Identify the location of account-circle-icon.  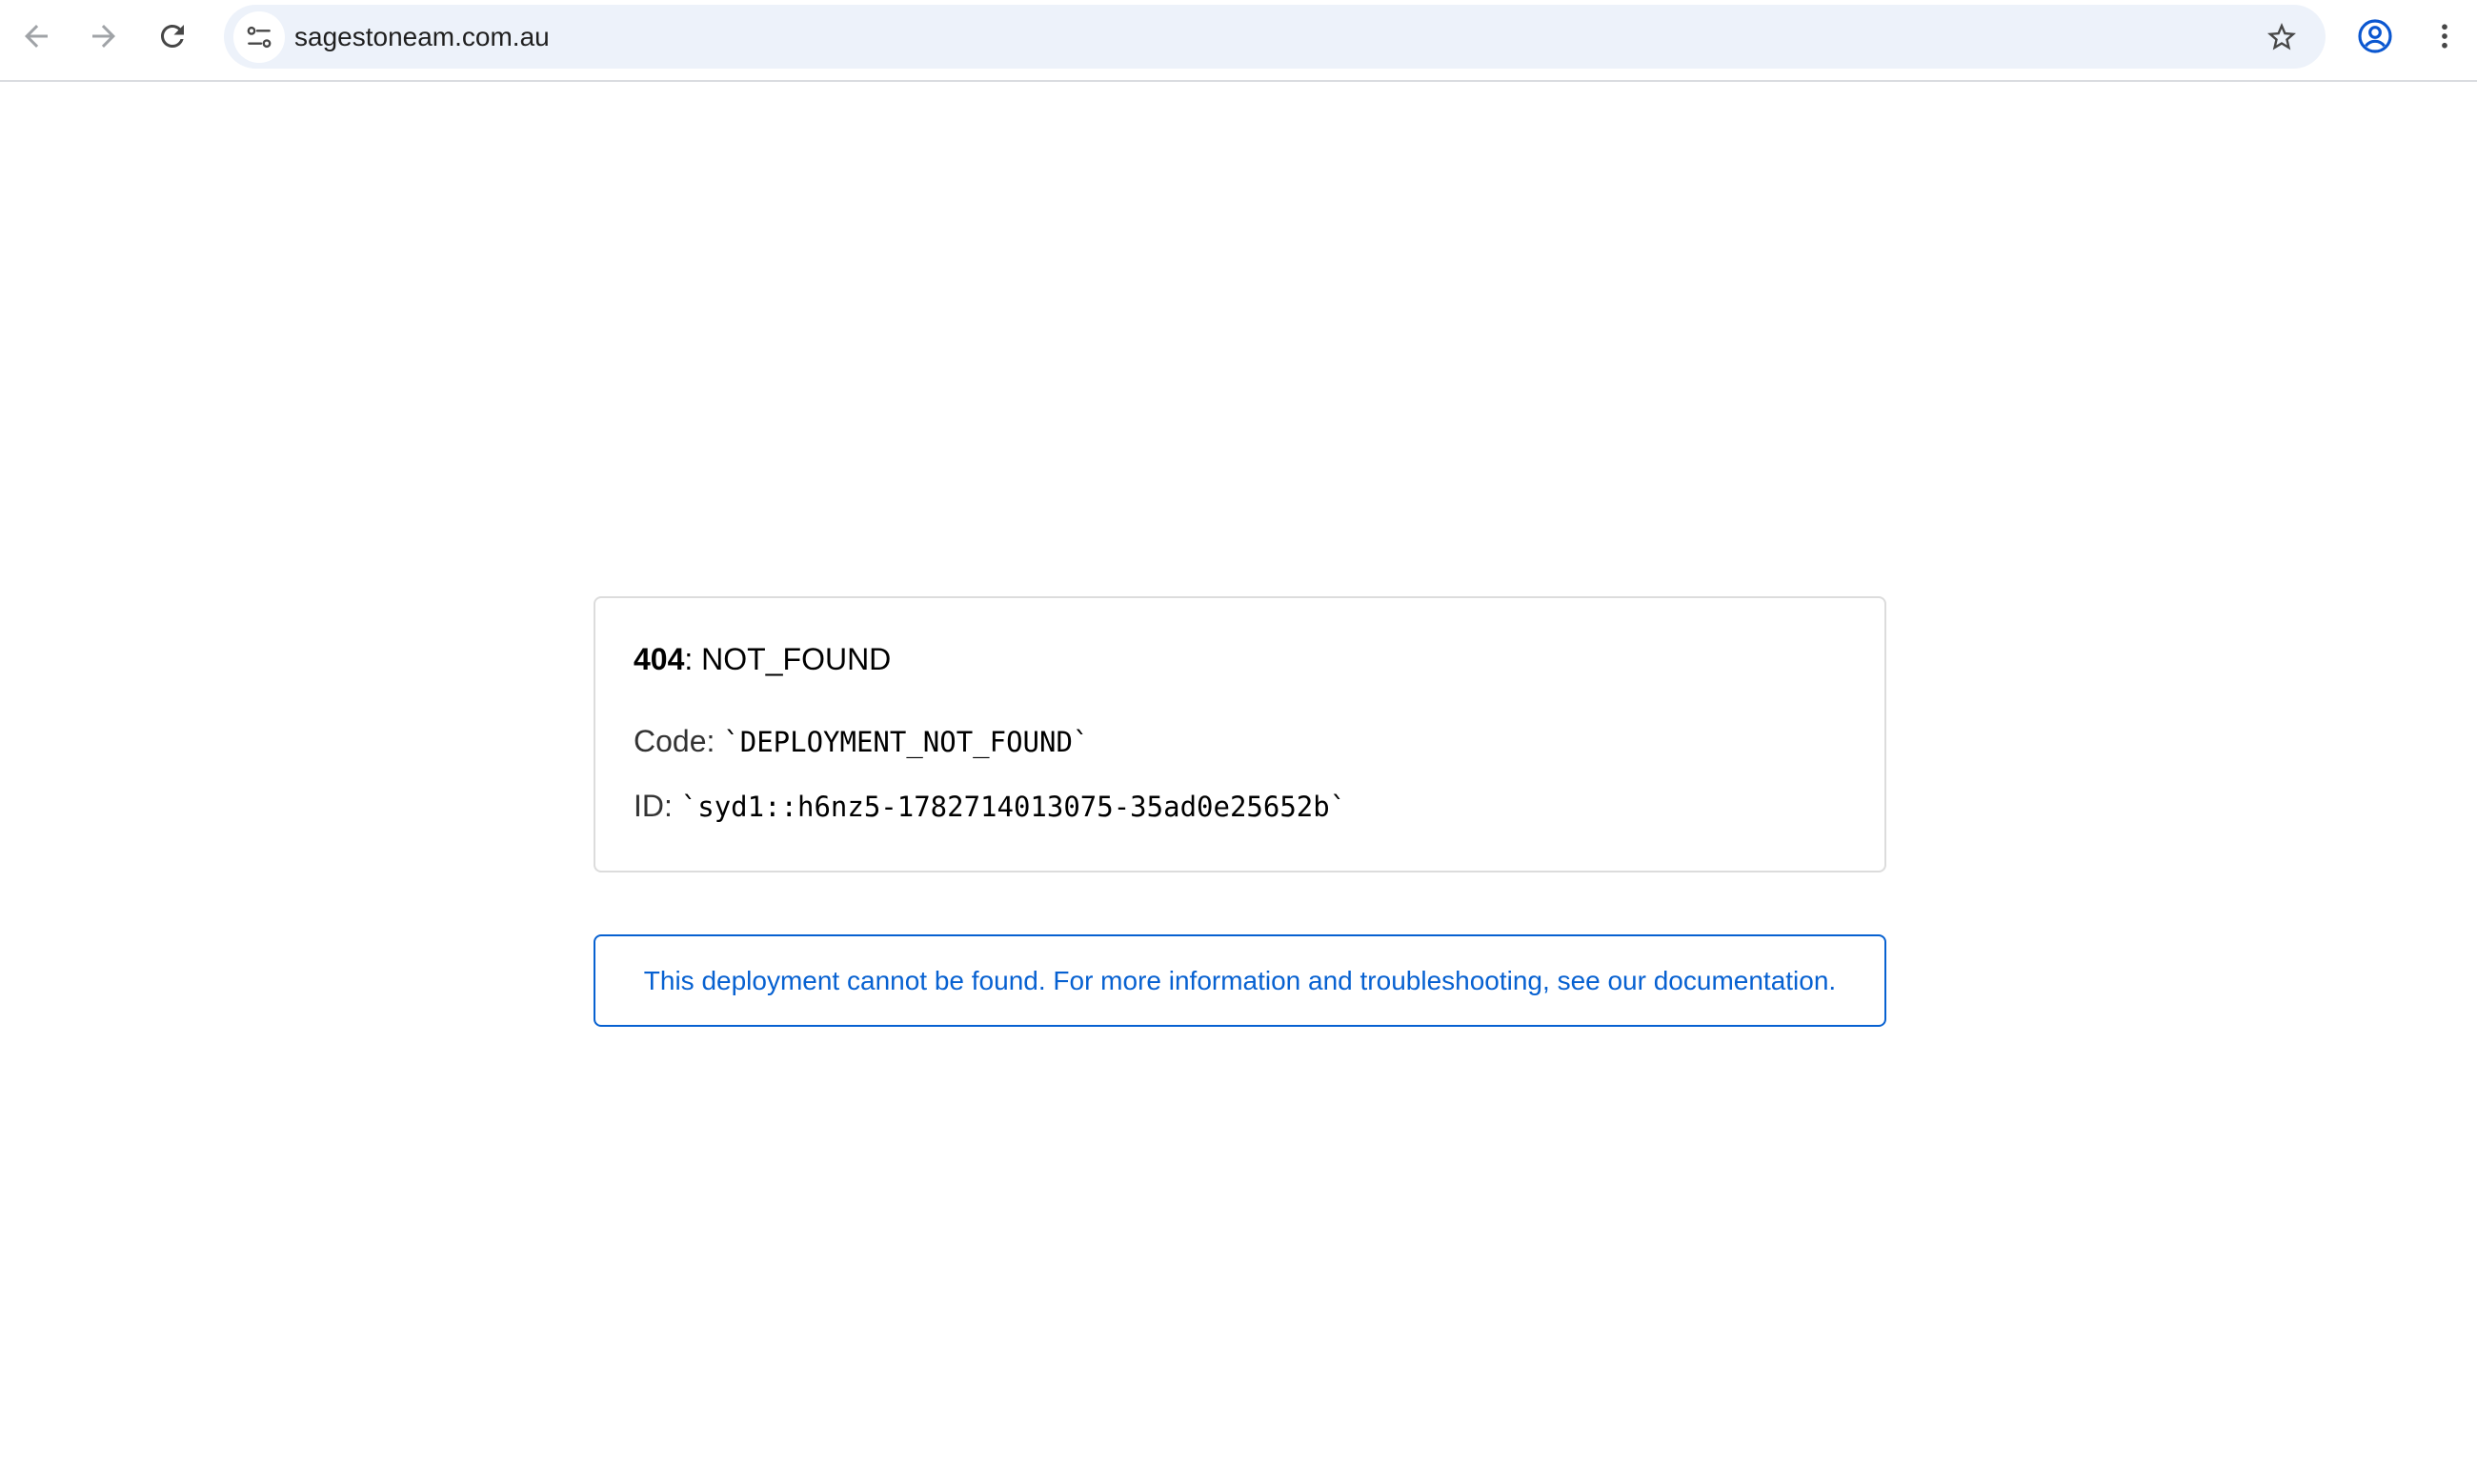
(2375, 36).